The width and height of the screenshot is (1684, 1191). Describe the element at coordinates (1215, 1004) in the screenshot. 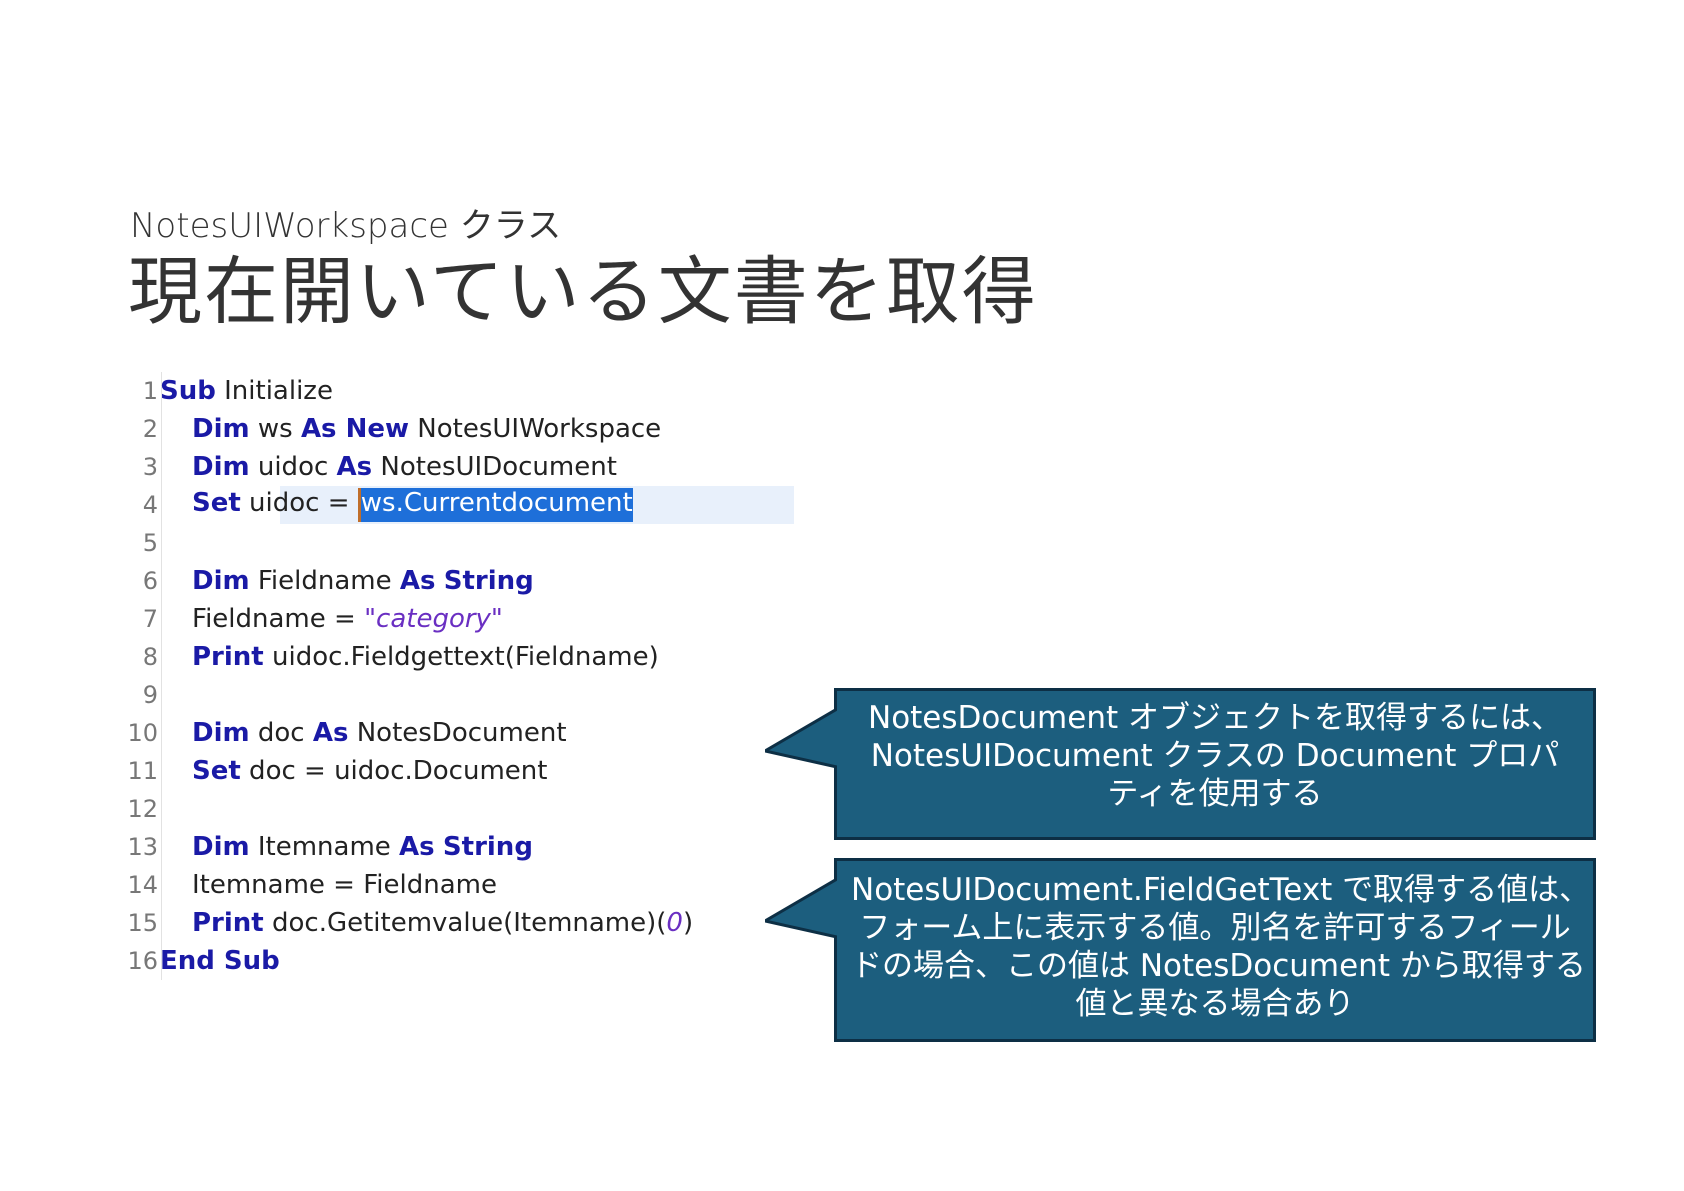

I see `callout-text-line: 値と異なる場合あり` at that location.